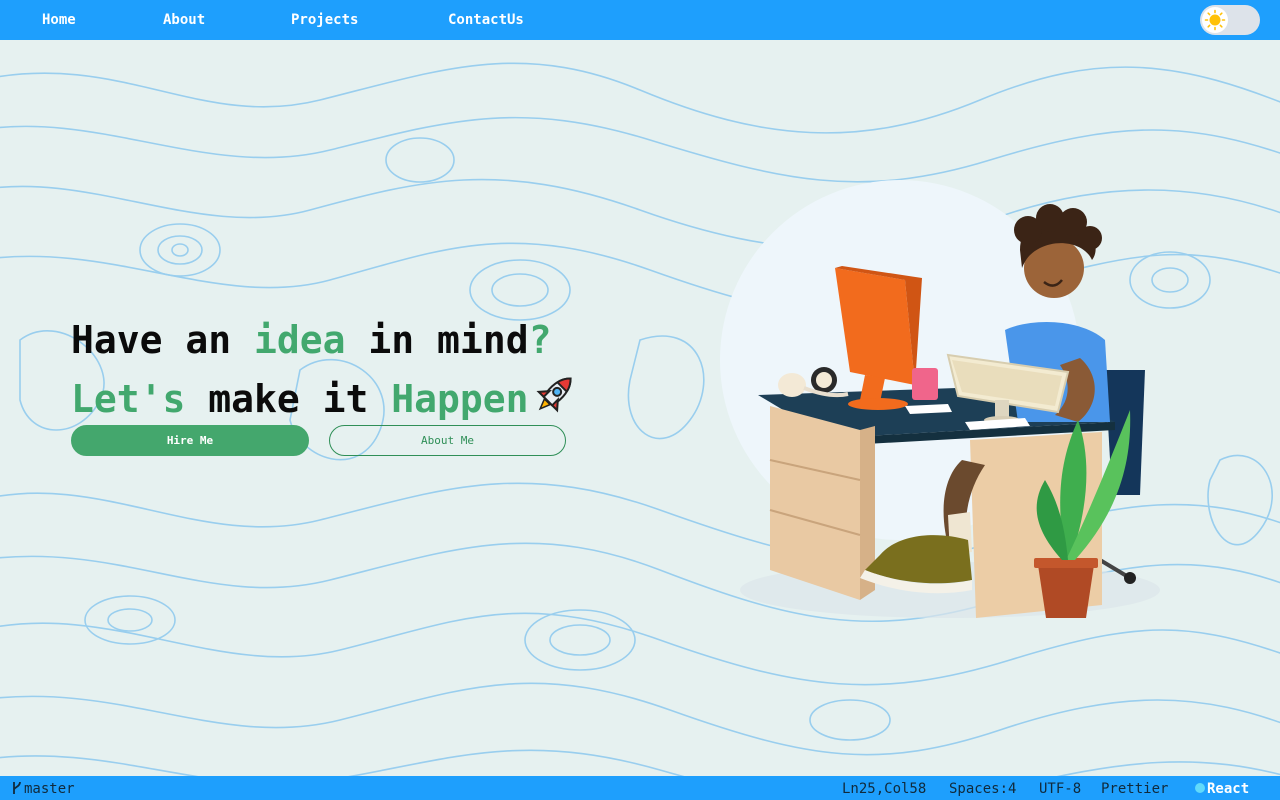 This screenshot has height=800, width=1280. Describe the element at coordinates (486, 20) in the screenshot. I see `nav-link-contactus: ContactUs` at that location.